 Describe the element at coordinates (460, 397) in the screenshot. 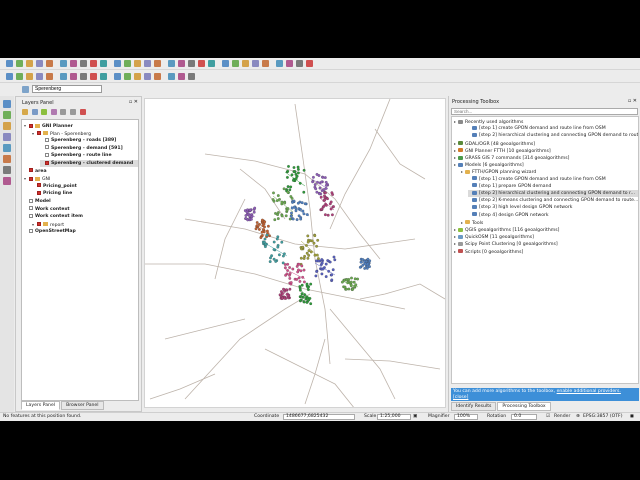

I see `close-info-link: [close]` at that location.